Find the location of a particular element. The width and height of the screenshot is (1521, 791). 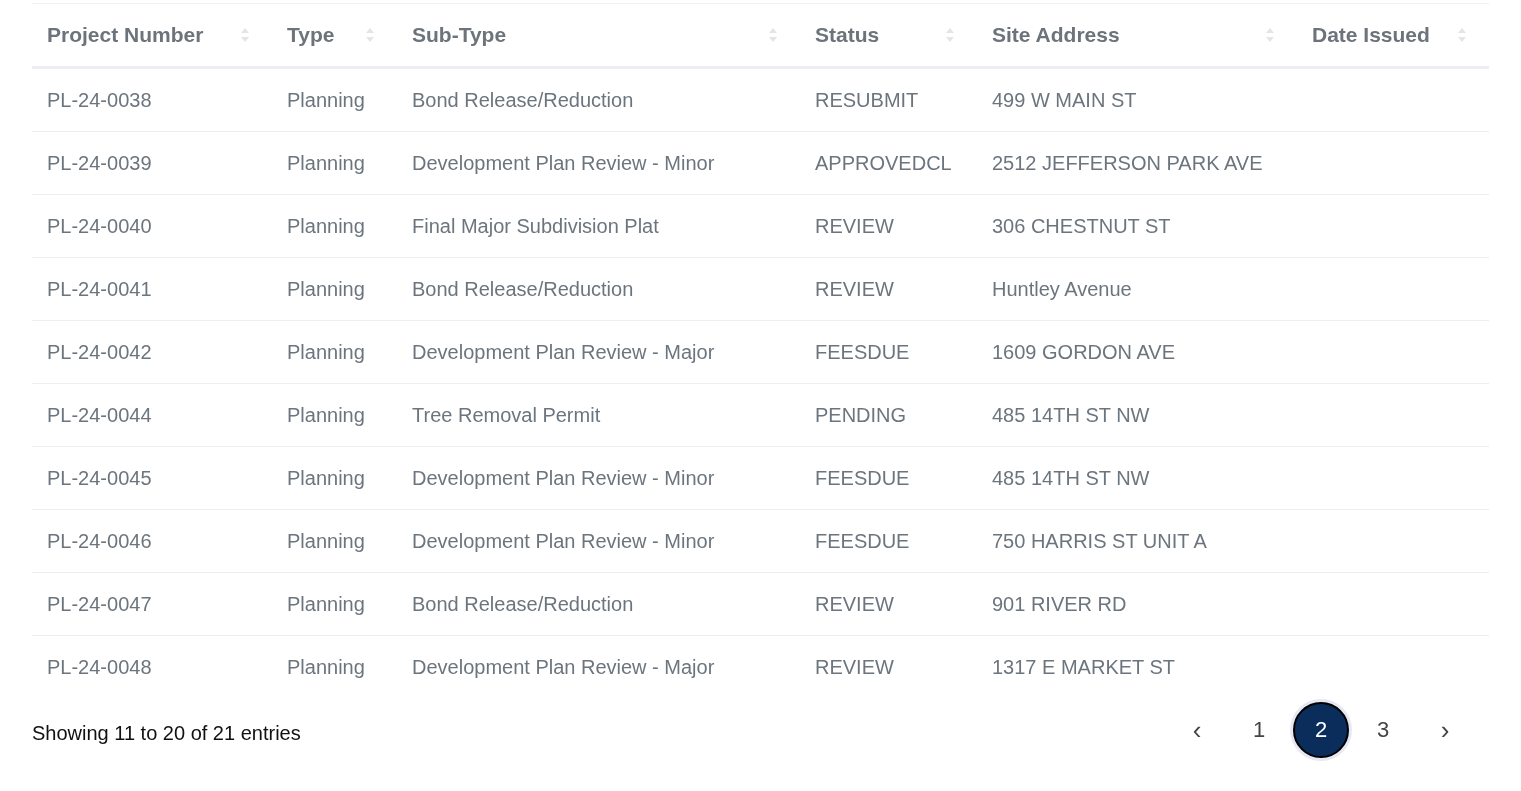

column-header: Site Address is located at coordinates (1056, 35).